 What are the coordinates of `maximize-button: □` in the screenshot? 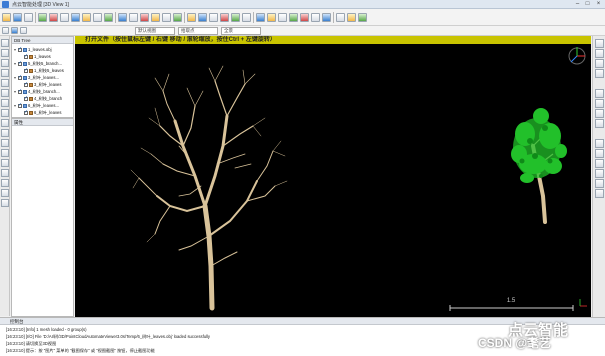 It's located at (587, 4).